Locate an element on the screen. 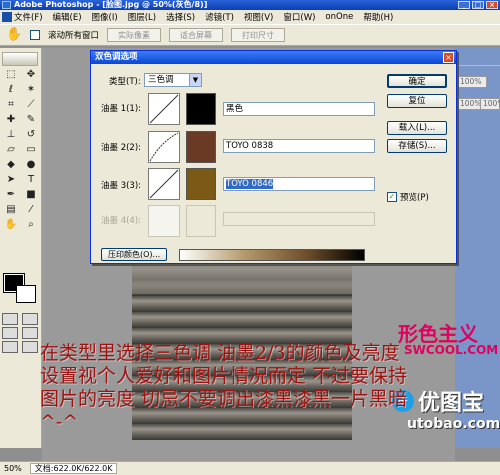 This screenshot has height=475, width=500. preview-label: 预览(P) is located at coordinates (414, 198).